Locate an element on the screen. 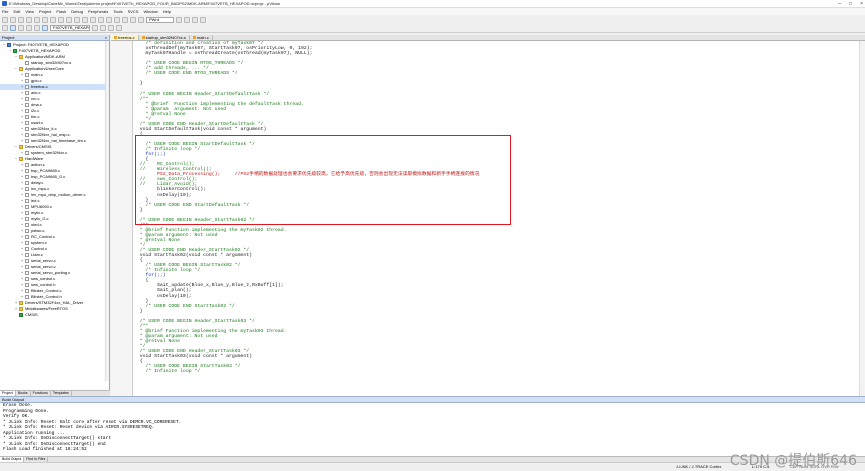 The image size is (865, 471). main-toolbar: PWrd is located at coordinates (432, 19).